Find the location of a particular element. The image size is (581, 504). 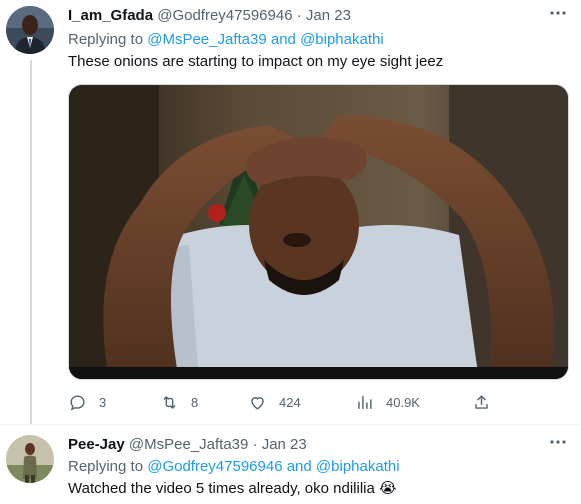

retweet-count: 8 is located at coordinates (195, 402).